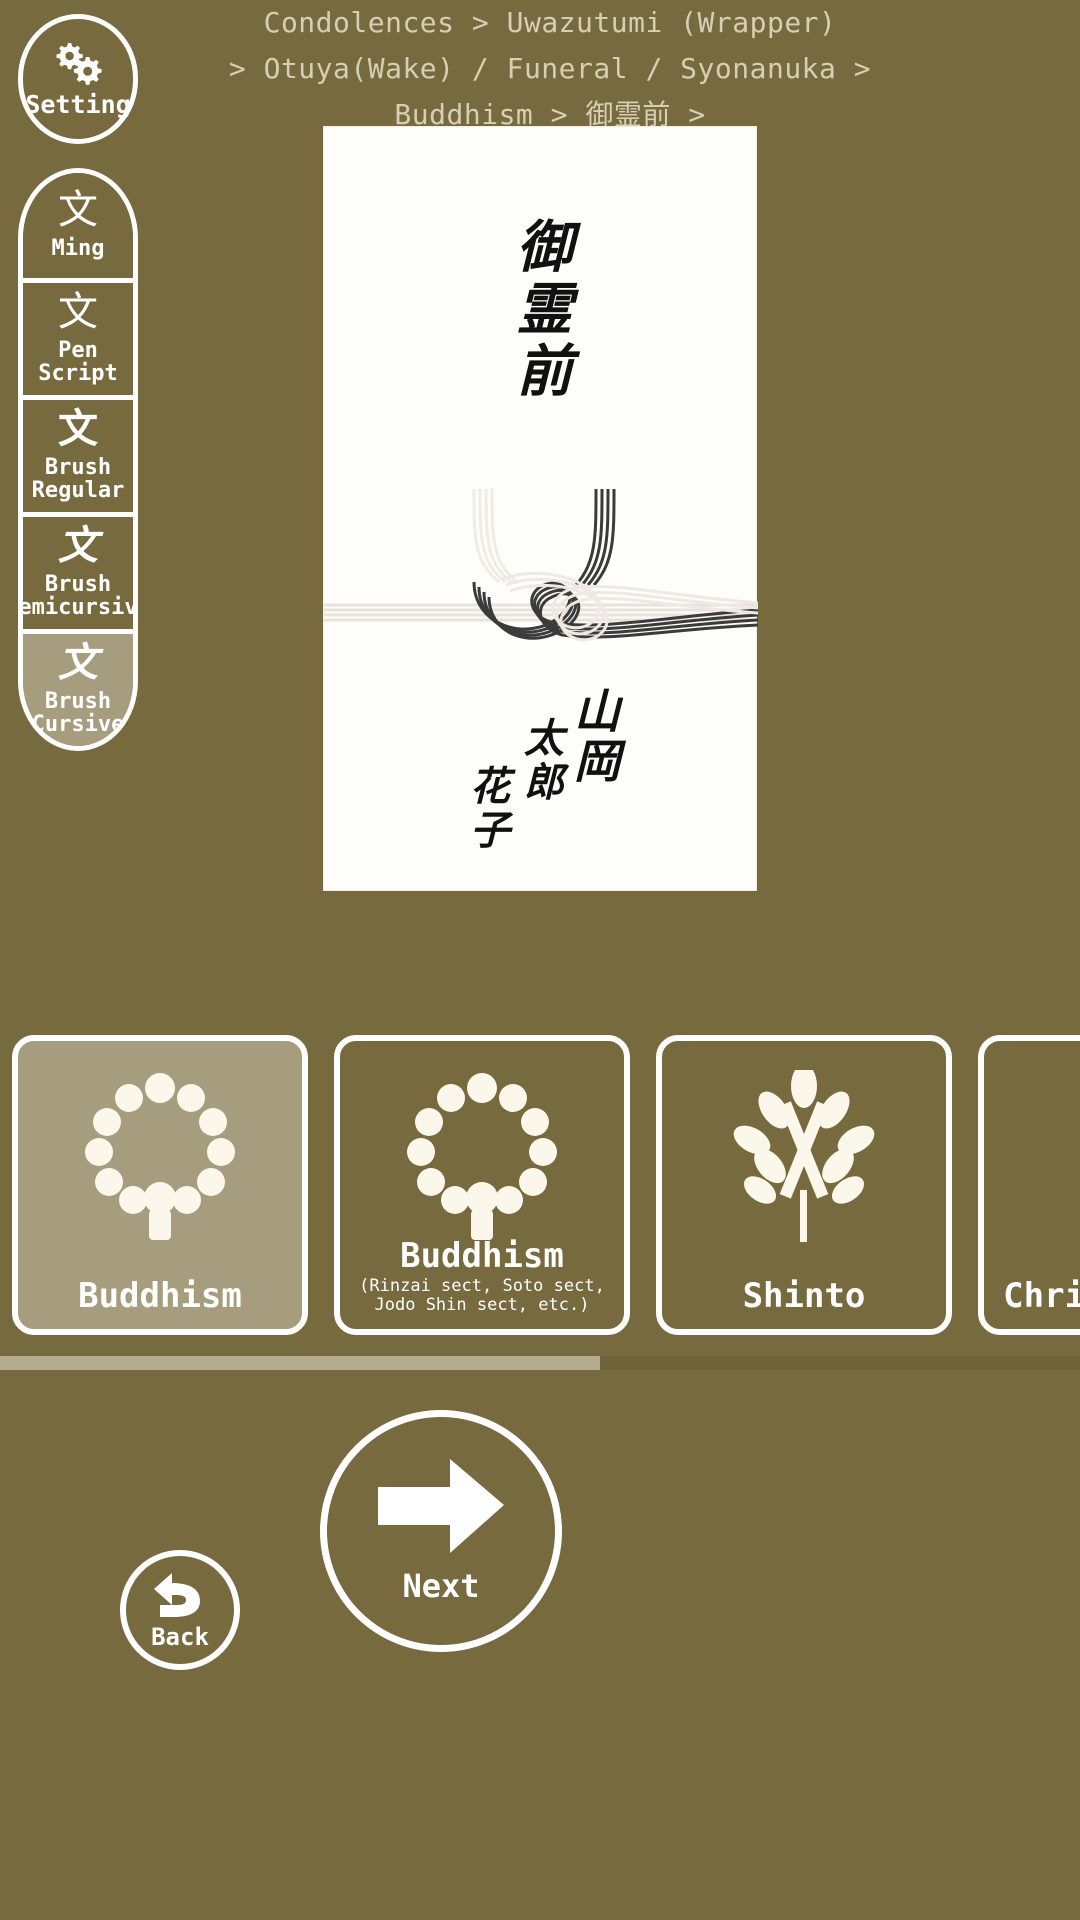 Image resolution: width=1080 pixels, height=1920 pixels. What do you see at coordinates (540, 761) in the screenshot?
I see `envelope-name-right: 太郎` at bounding box center [540, 761].